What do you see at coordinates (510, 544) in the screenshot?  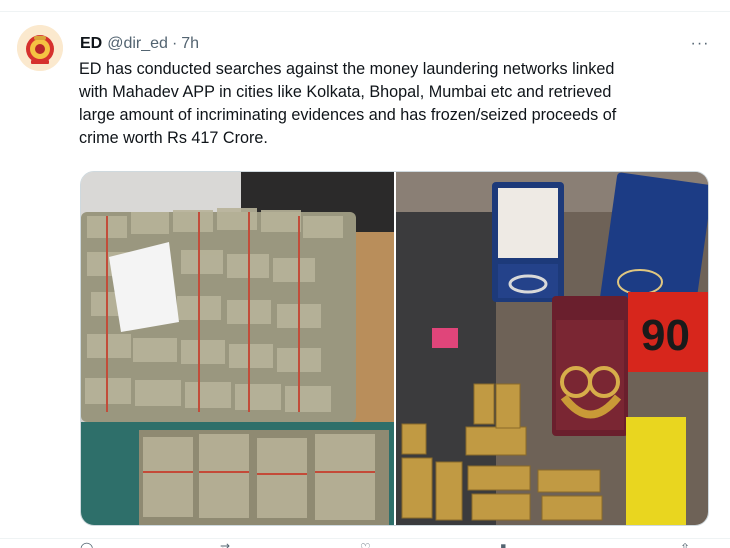 I see `views-icon: ▮` at bounding box center [510, 544].